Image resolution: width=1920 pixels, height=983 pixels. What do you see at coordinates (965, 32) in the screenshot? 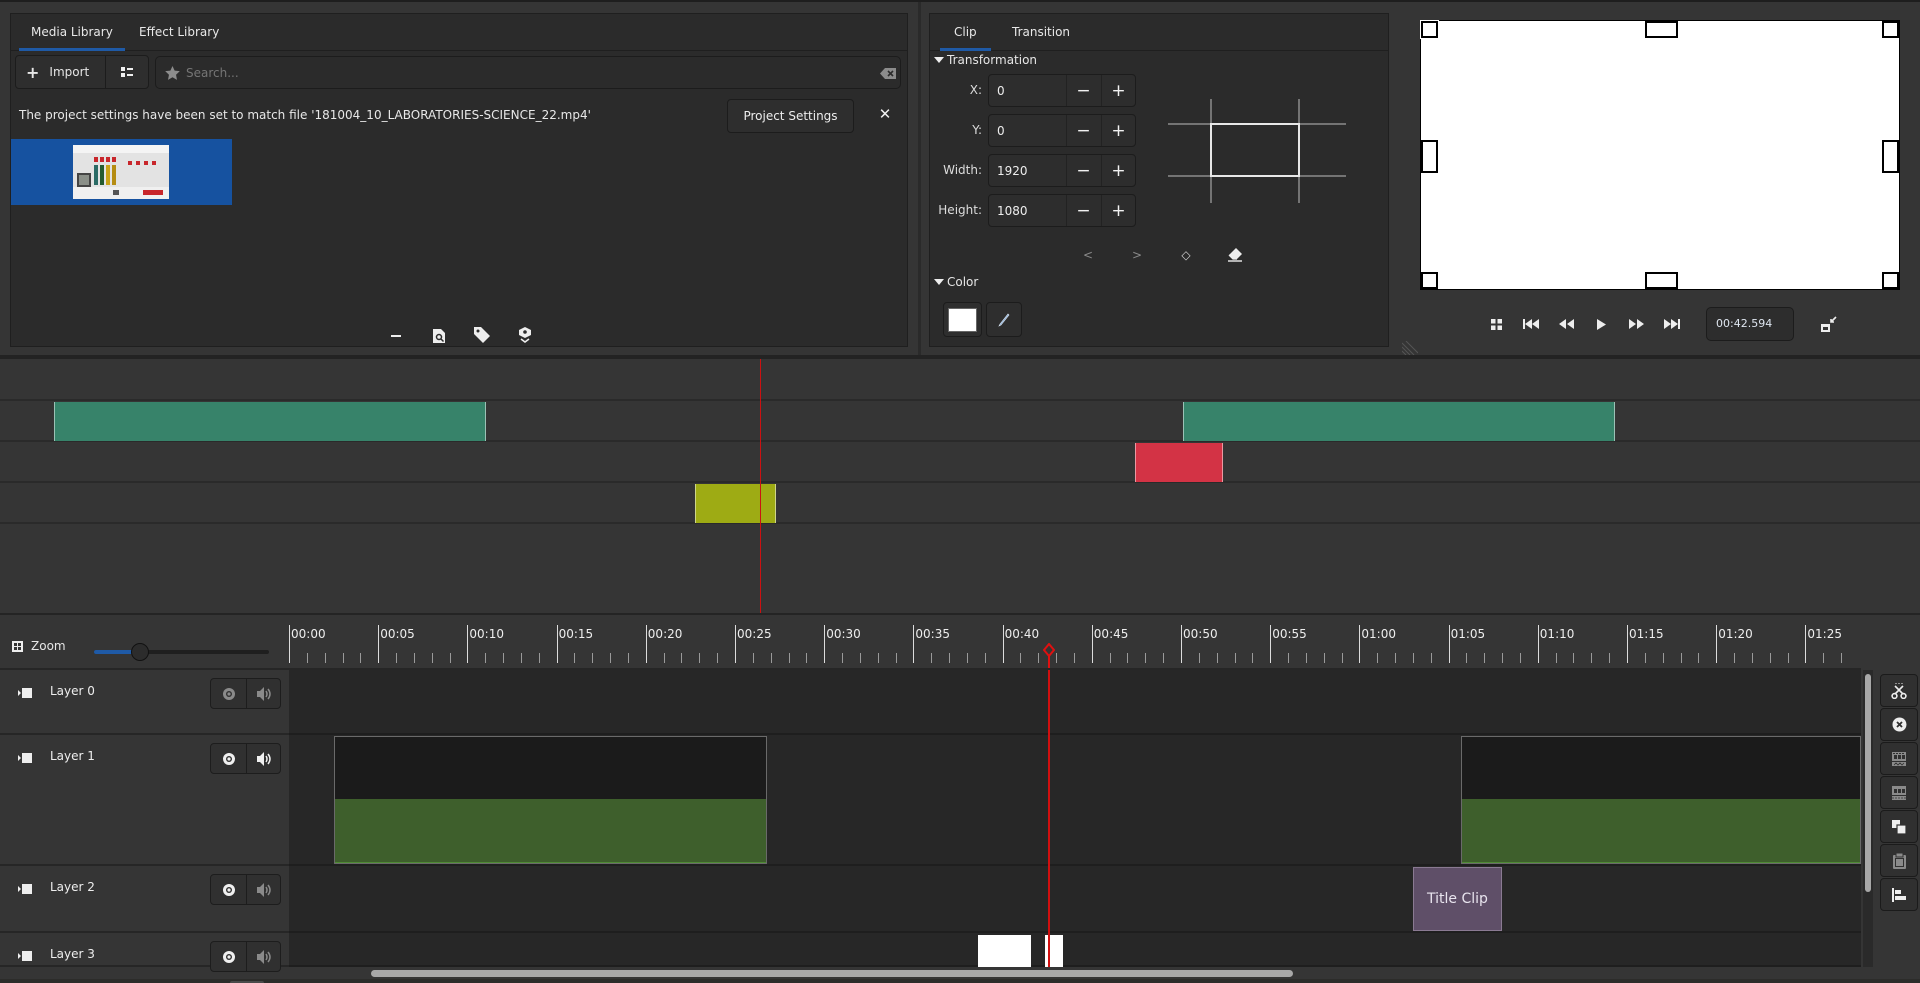
I see `tab-clip: Clip` at bounding box center [965, 32].